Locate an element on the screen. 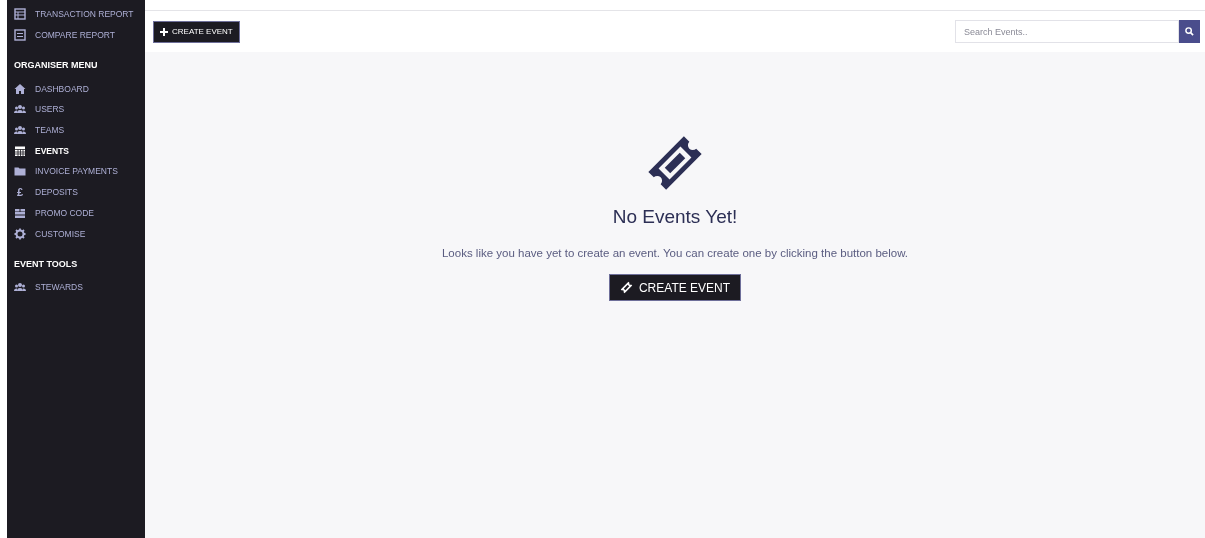  search-button is located at coordinates (1189, 31).